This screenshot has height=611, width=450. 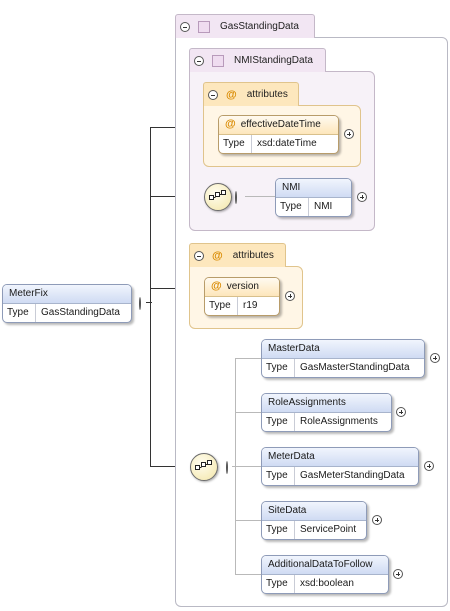 What do you see at coordinates (314, 511) in the screenshot?
I see `element-name: SiteData` at bounding box center [314, 511].